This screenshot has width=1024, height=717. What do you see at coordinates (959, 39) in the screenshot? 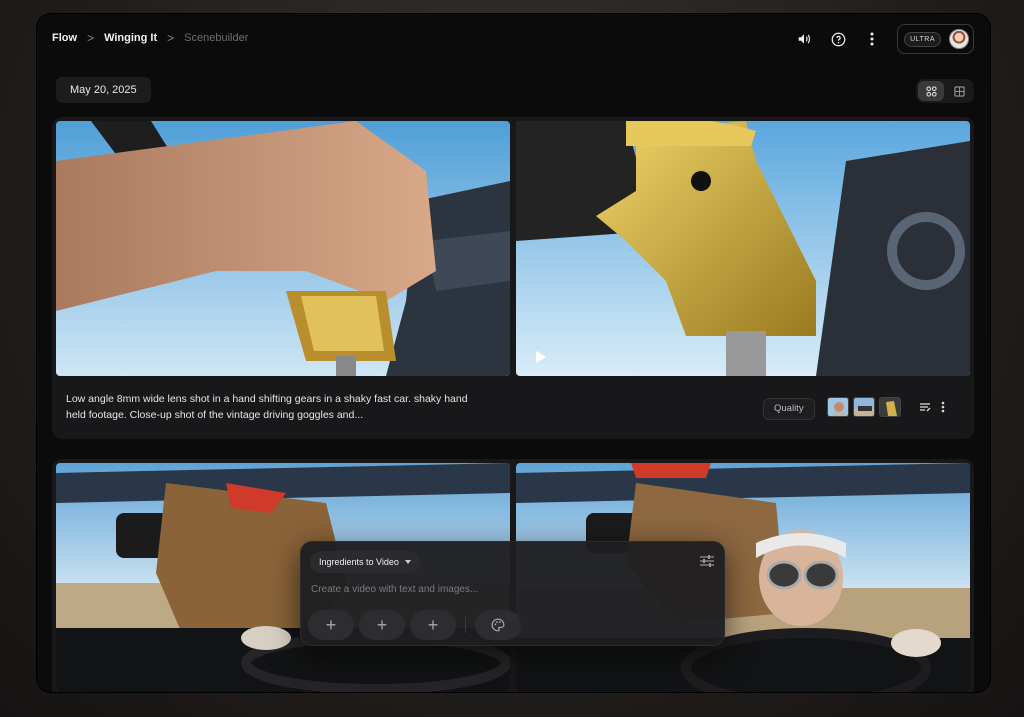
I see `avatar` at bounding box center [959, 39].